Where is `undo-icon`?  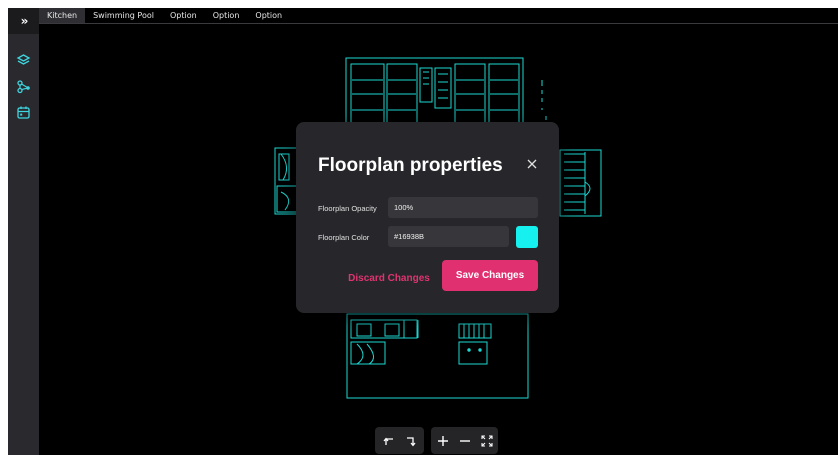 undo-icon is located at coordinates (389, 441).